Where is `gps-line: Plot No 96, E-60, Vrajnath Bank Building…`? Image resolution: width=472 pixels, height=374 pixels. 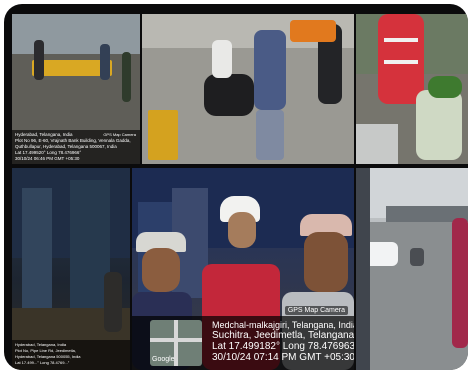
gps-line: Plot No 96, E-60, Vrajnath Bank Building… is located at coordinates (73, 140).